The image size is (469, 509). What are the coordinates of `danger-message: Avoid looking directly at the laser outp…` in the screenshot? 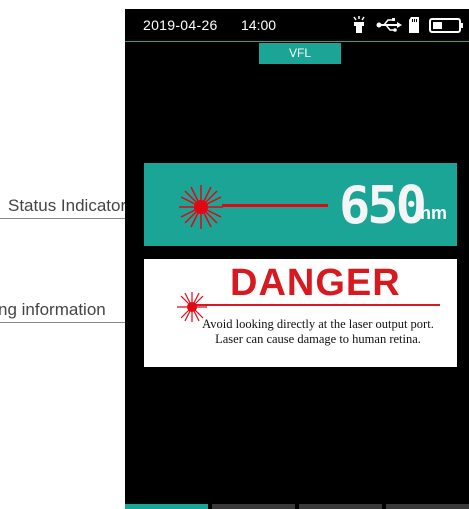 It's located at (318, 331).